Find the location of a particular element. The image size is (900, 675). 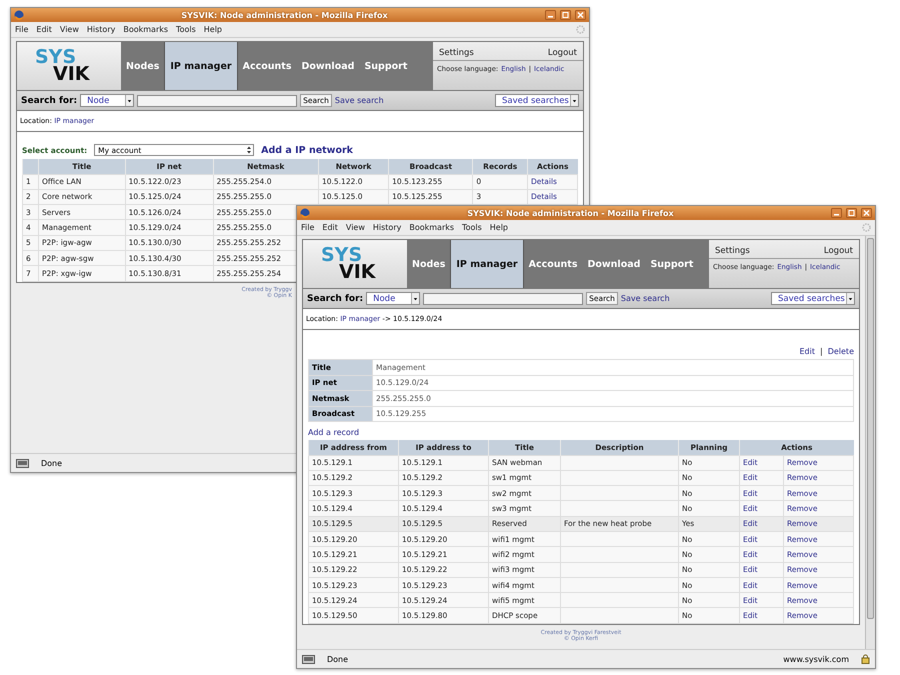

lock-icon is located at coordinates (865, 659).